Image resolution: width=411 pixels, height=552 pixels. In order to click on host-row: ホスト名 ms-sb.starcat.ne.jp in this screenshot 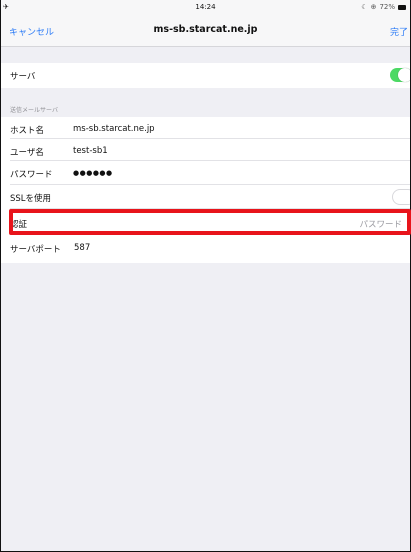, I will do `click(205, 128)`.